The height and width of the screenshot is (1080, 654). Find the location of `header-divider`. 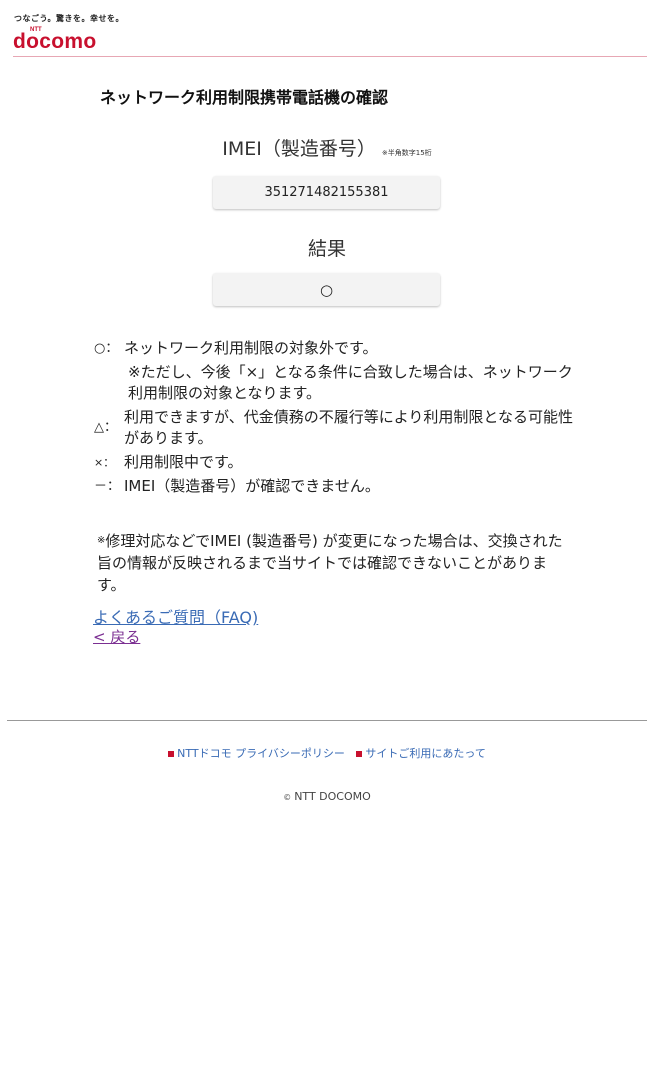

header-divider is located at coordinates (330, 56).